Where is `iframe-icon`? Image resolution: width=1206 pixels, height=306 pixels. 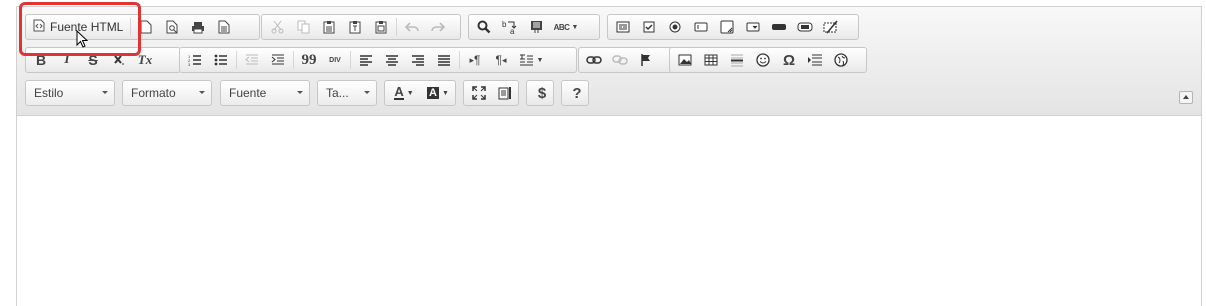 iframe-icon is located at coordinates (841, 60).